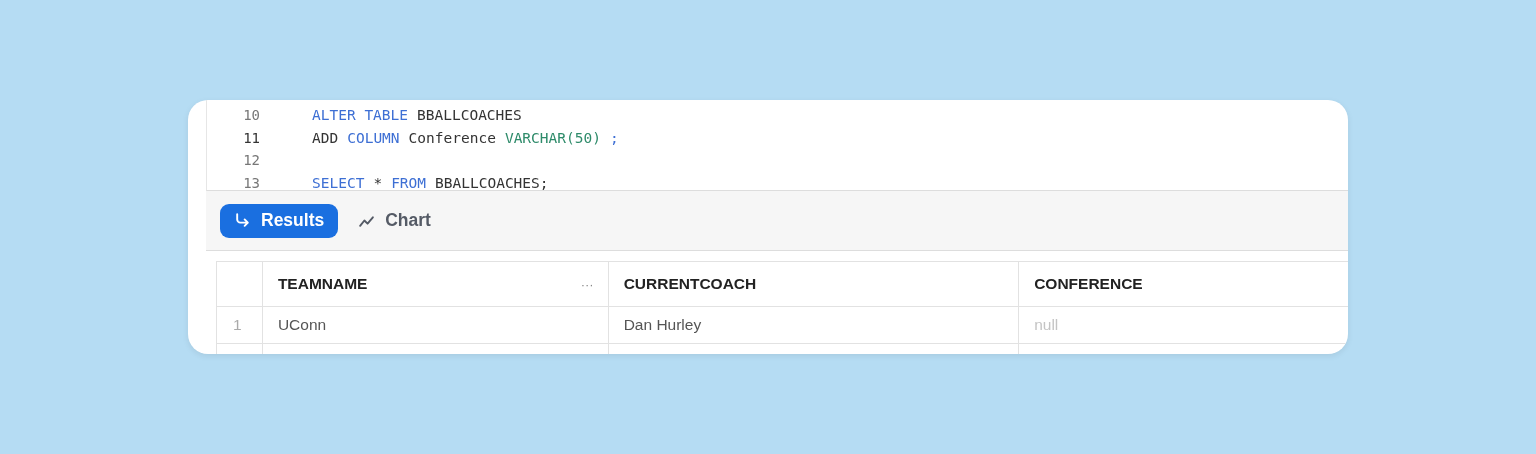  Describe the element at coordinates (251, 137) in the screenshot. I see `line-number: 11` at that location.